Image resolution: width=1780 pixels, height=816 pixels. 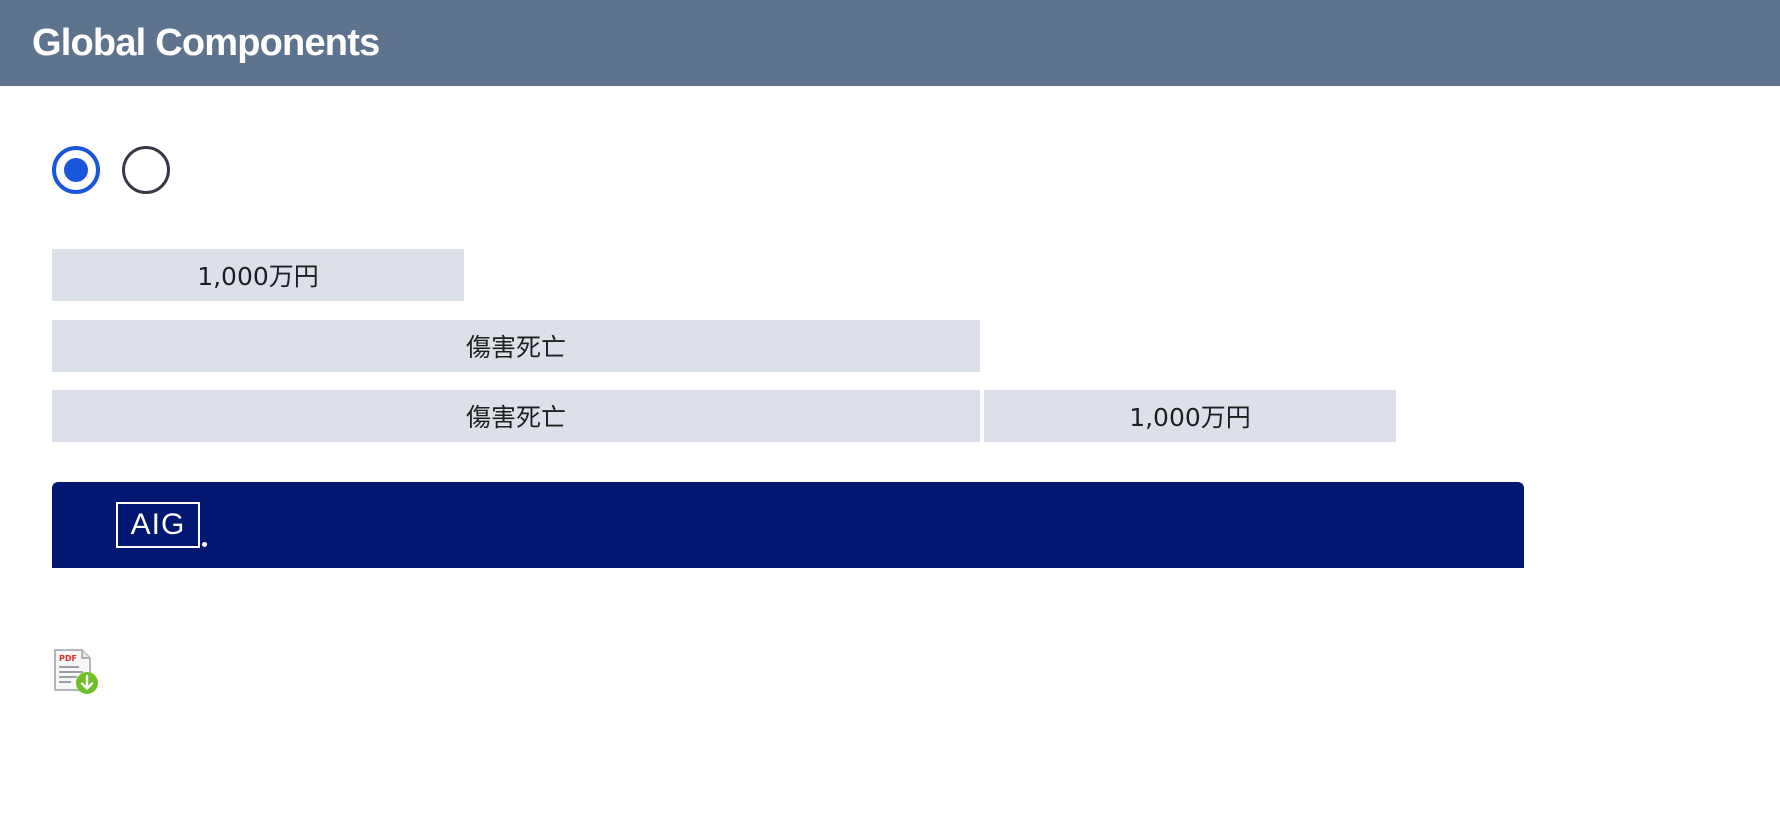 I want to click on page-header: Global Components, so click(x=890, y=43).